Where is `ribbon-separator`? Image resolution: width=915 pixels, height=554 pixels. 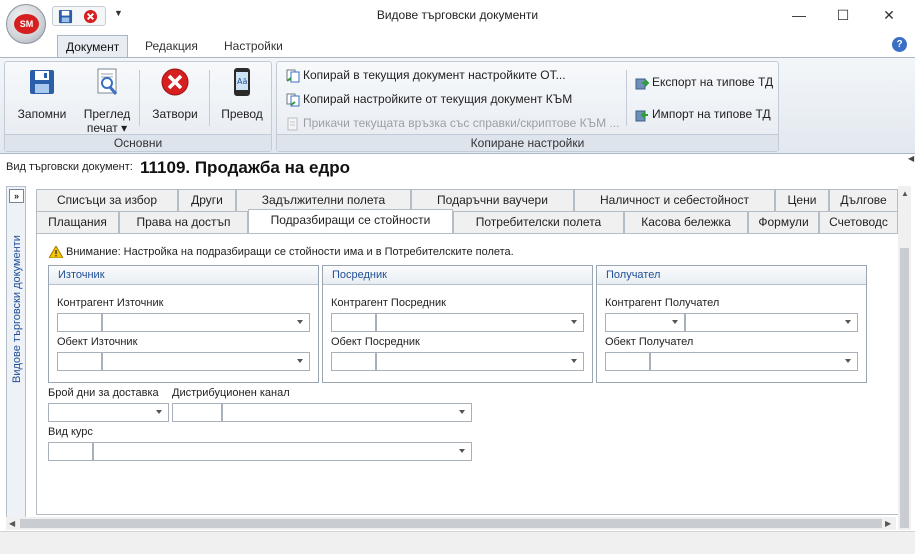
ribbon-separator is located at coordinates (209, 98).